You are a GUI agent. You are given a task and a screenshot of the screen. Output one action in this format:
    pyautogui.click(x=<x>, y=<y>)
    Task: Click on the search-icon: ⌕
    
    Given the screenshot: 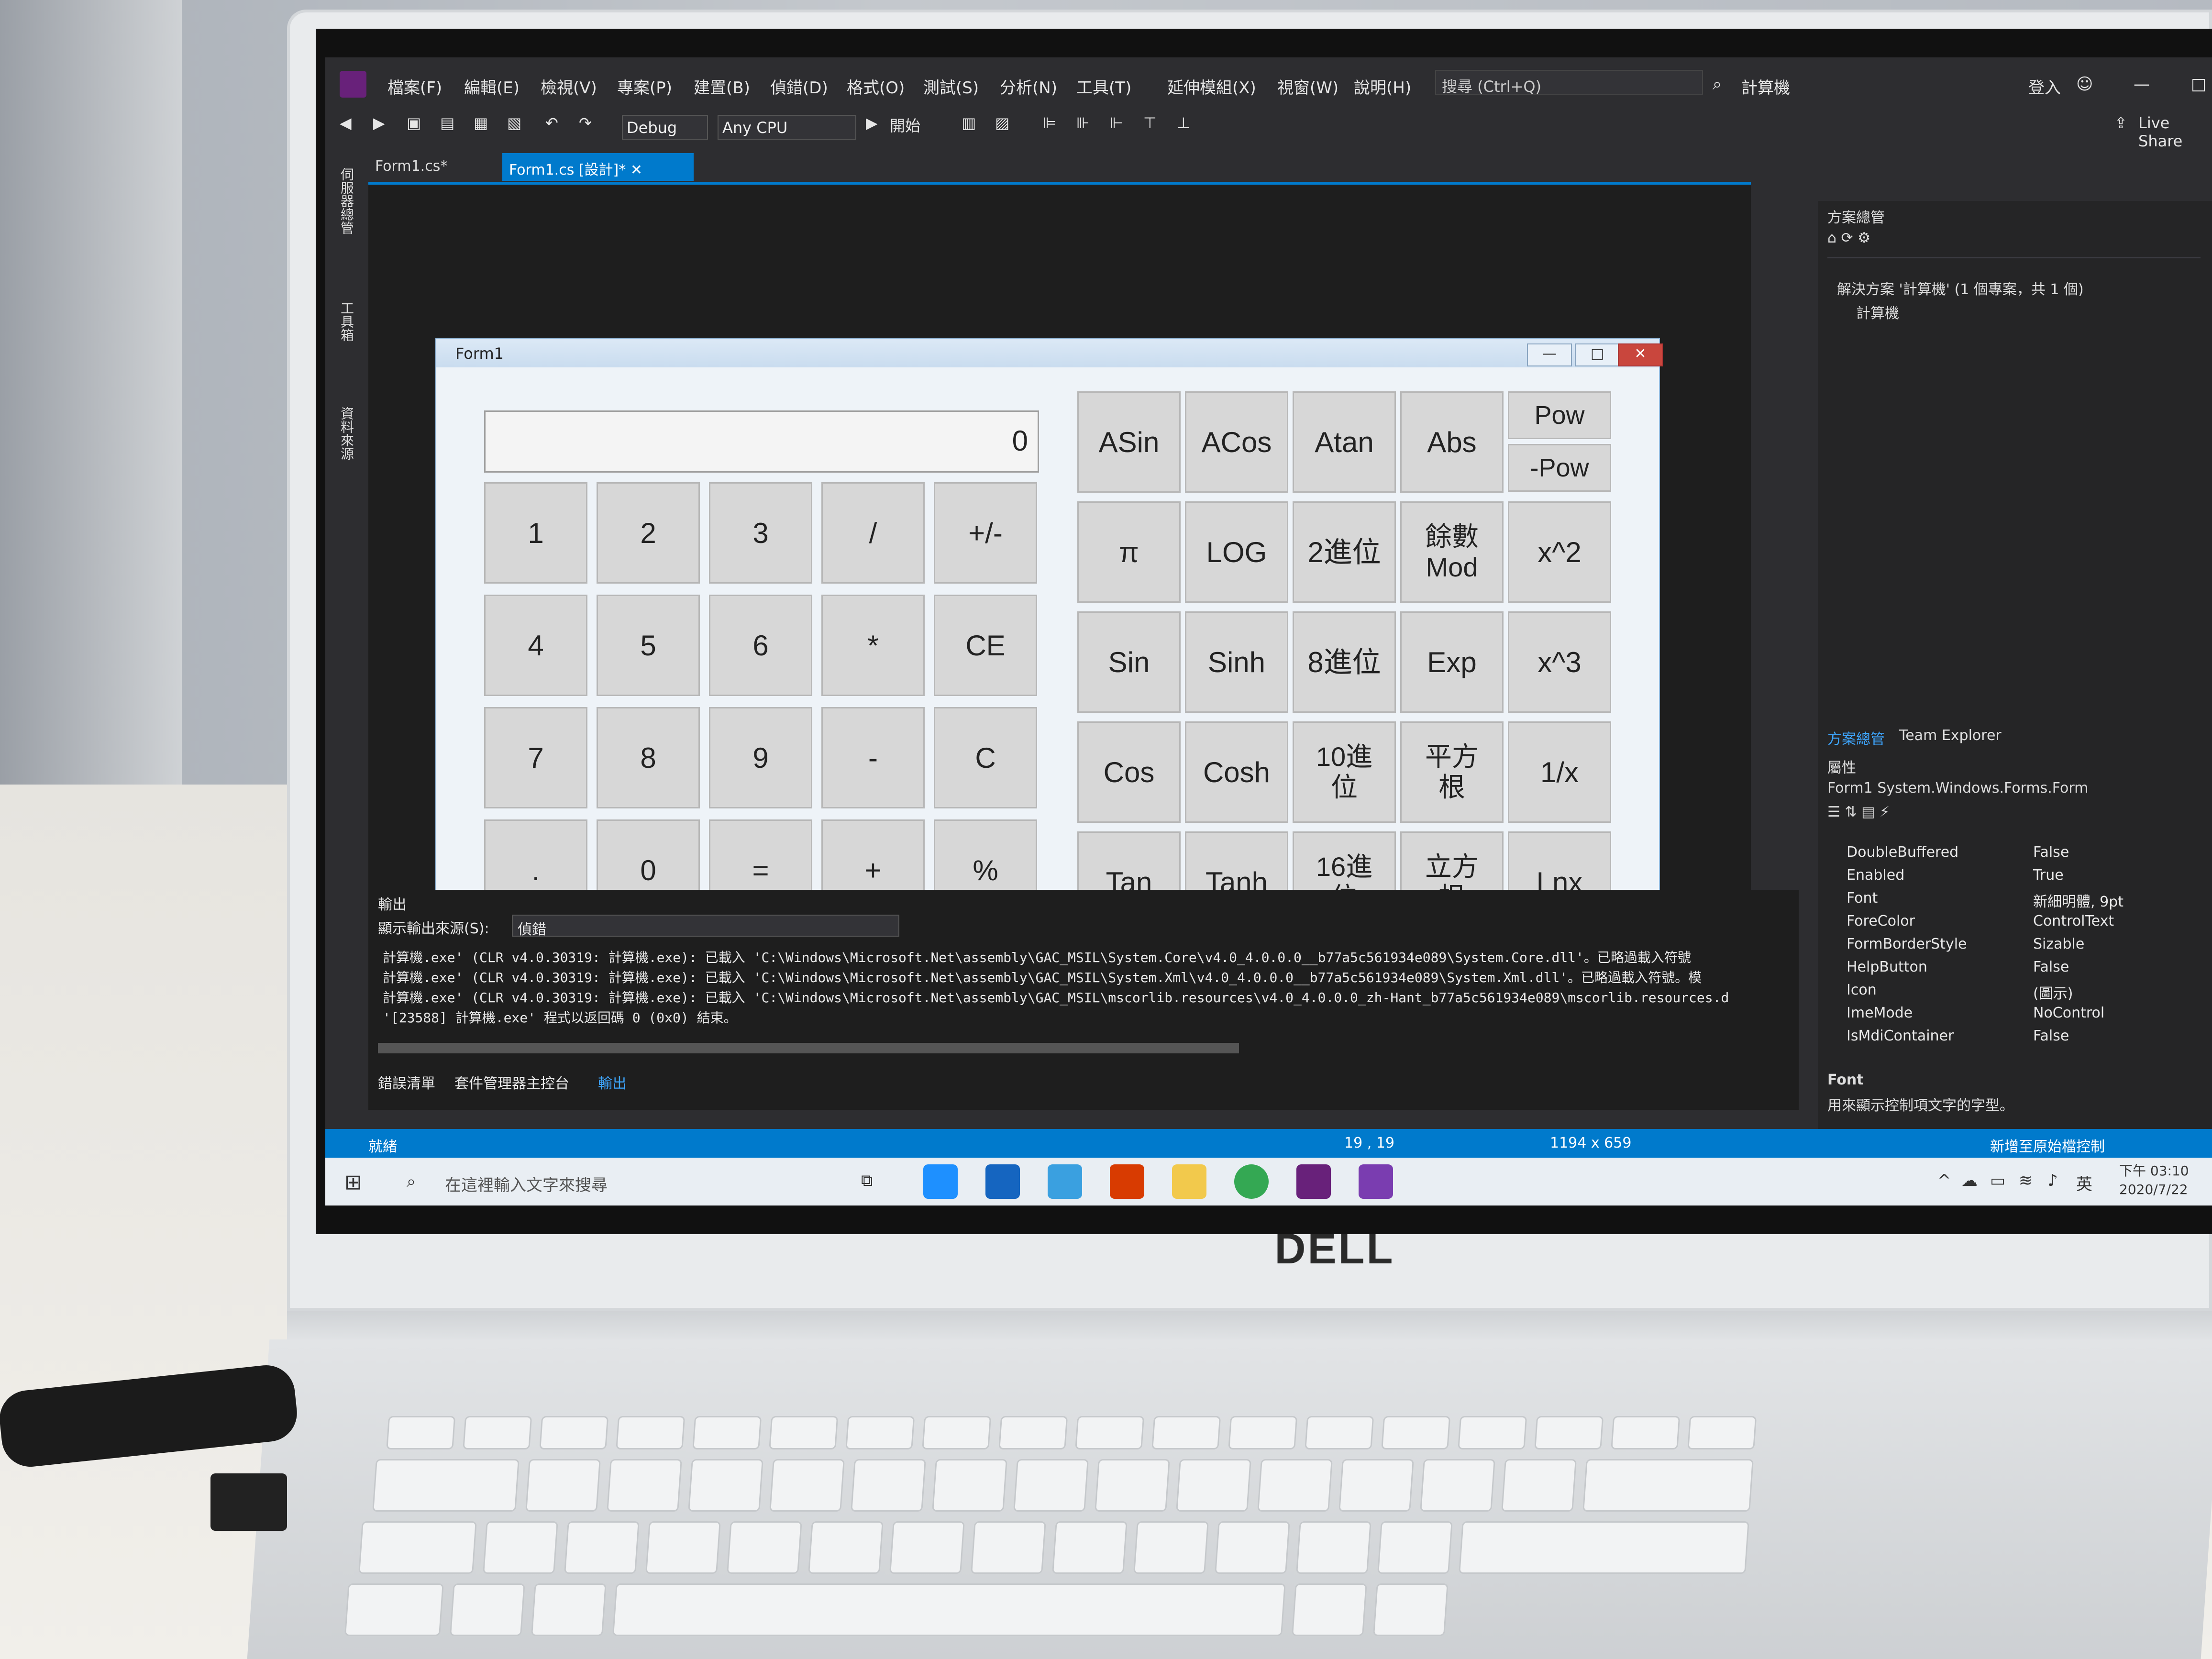 What is the action you would take?
    pyautogui.click(x=1717, y=84)
    